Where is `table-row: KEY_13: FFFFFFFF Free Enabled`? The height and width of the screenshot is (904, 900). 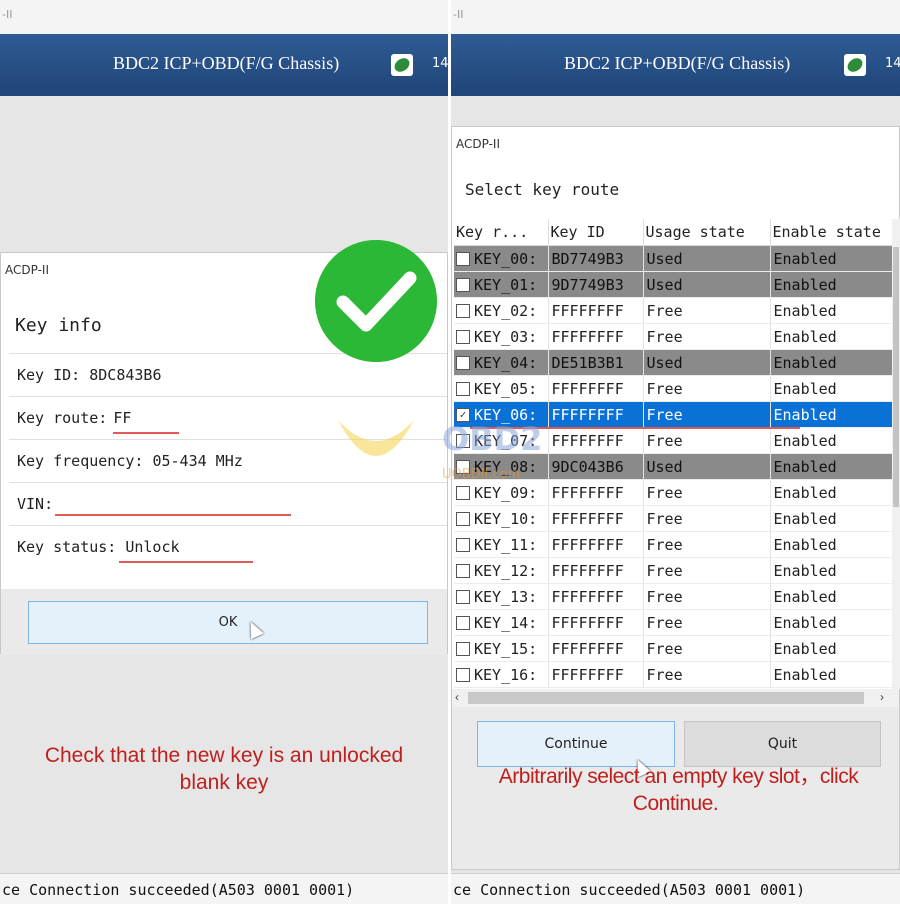
table-row: KEY_13: FFFFFFFF Free Enabled is located at coordinates (673, 596).